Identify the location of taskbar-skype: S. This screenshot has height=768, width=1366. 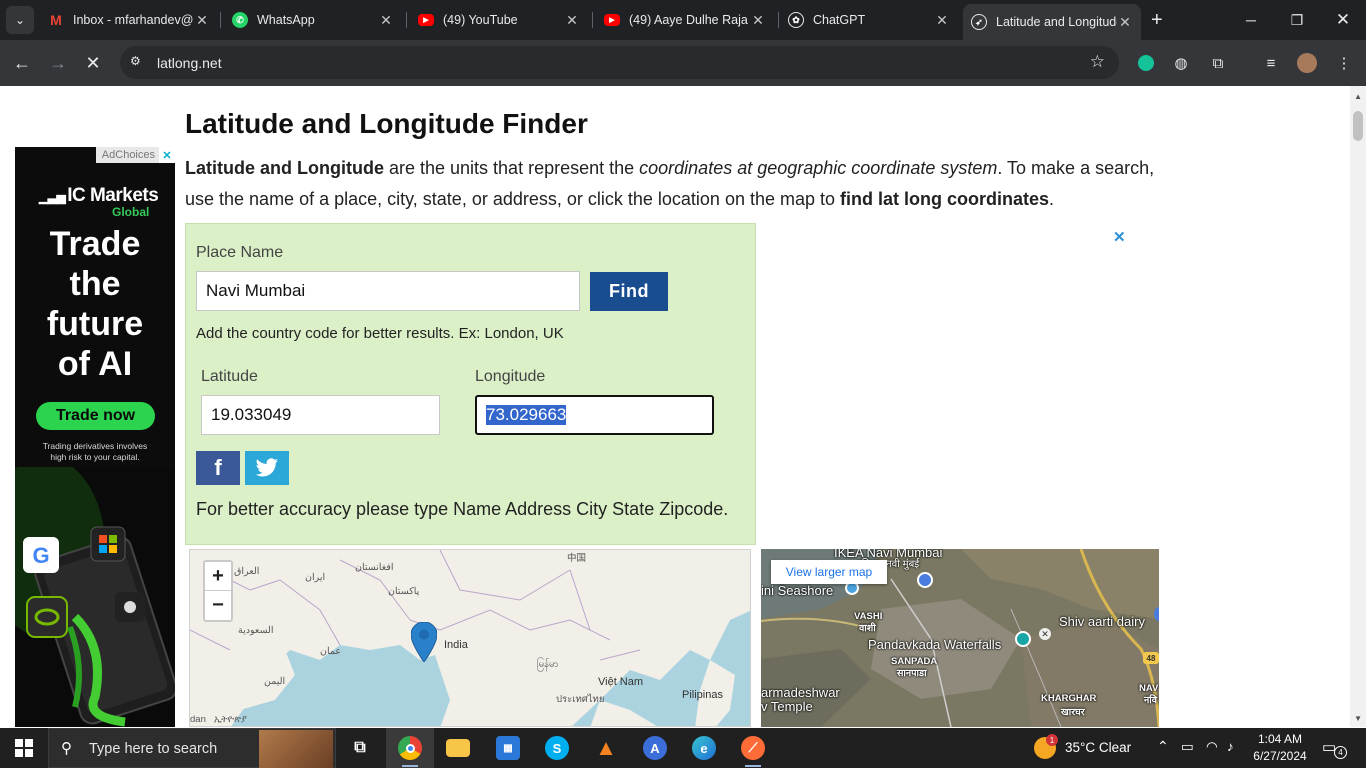
(557, 748).